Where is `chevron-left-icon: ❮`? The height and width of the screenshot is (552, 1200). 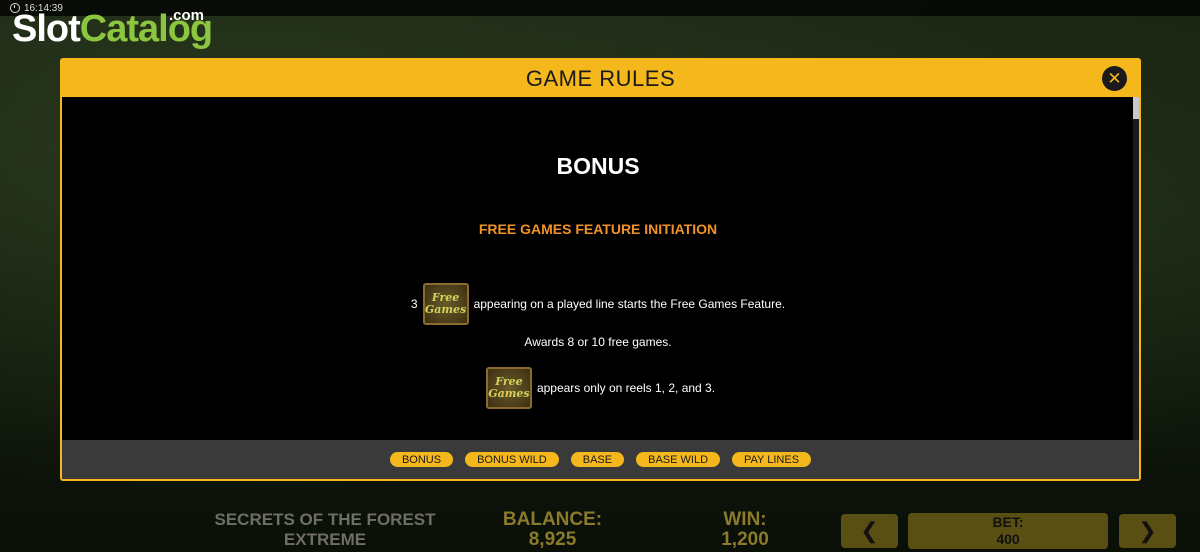
chevron-left-icon: ❮ is located at coordinates (869, 530).